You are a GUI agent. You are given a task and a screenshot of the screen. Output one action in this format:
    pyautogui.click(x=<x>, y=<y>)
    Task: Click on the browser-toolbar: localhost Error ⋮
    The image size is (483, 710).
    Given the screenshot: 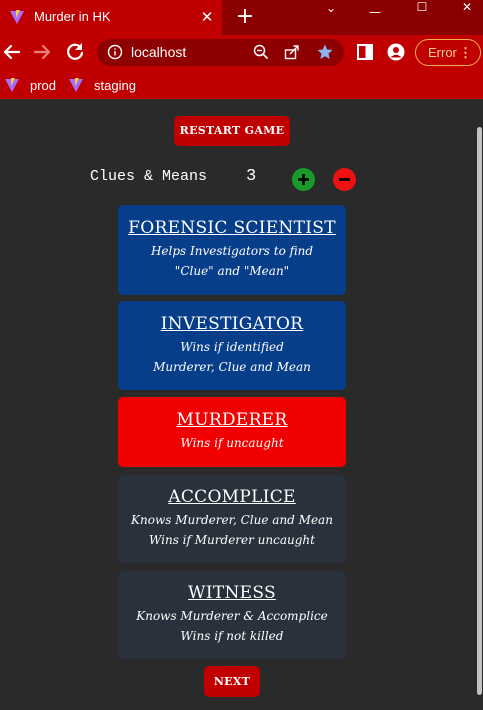 What is the action you would take?
    pyautogui.click(x=241, y=52)
    